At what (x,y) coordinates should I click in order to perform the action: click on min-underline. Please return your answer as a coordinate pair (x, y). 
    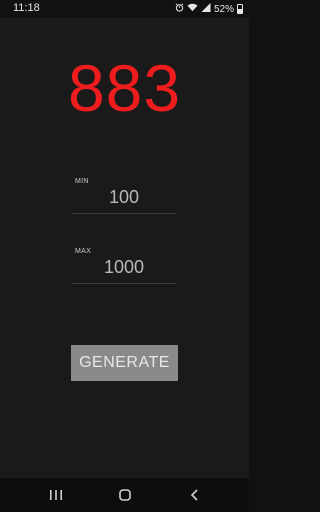
    Looking at the image, I should click on (124, 213).